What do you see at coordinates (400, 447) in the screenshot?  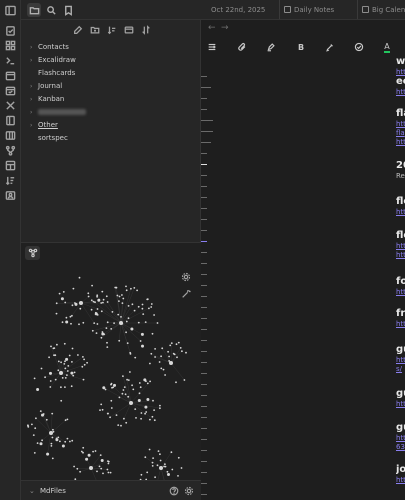 I see `entry-link: 63` at bounding box center [400, 447].